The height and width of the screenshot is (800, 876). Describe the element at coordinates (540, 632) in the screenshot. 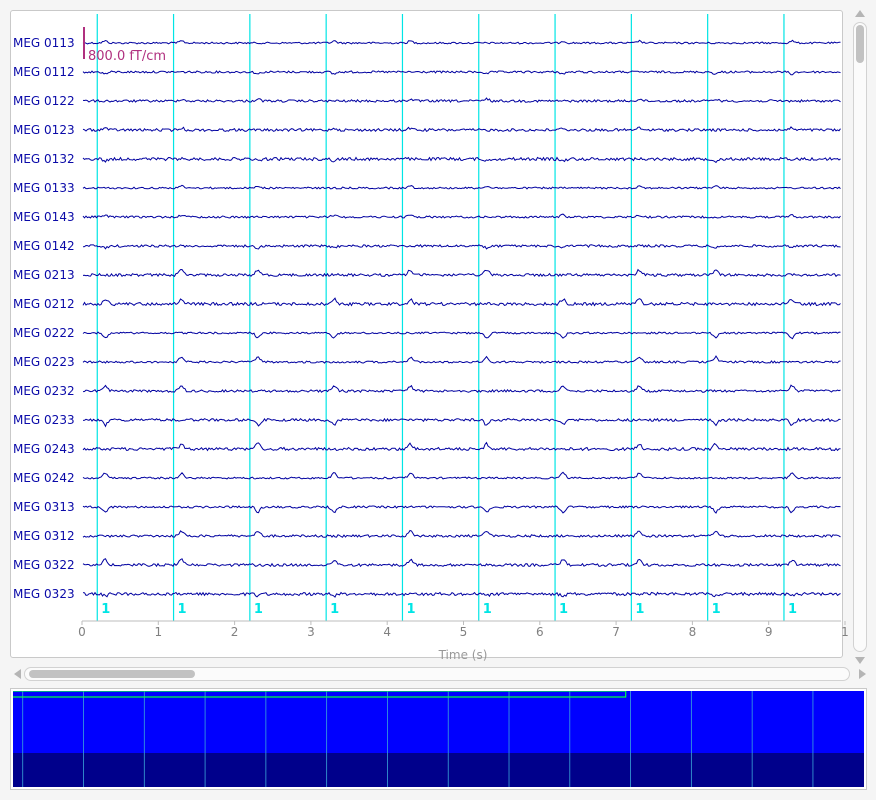

I see `x-tick-label: 6` at that location.